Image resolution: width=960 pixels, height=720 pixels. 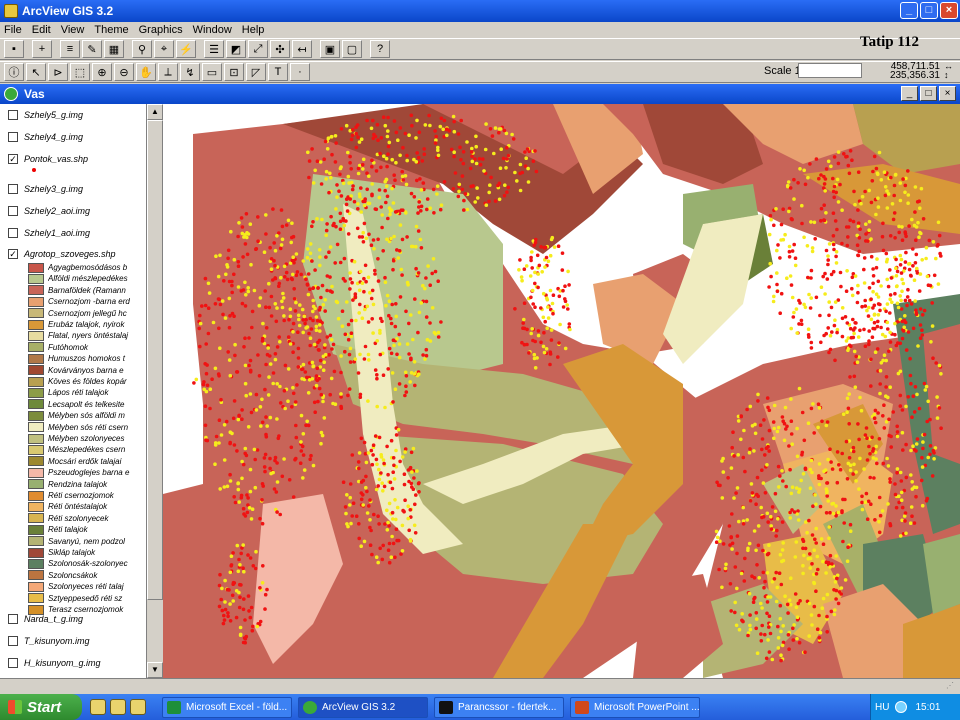 What do you see at coordinates (190, 72) in the screenshot?
I see `hotlink-tool-icon: ↯` at bounding box center [190, 72].